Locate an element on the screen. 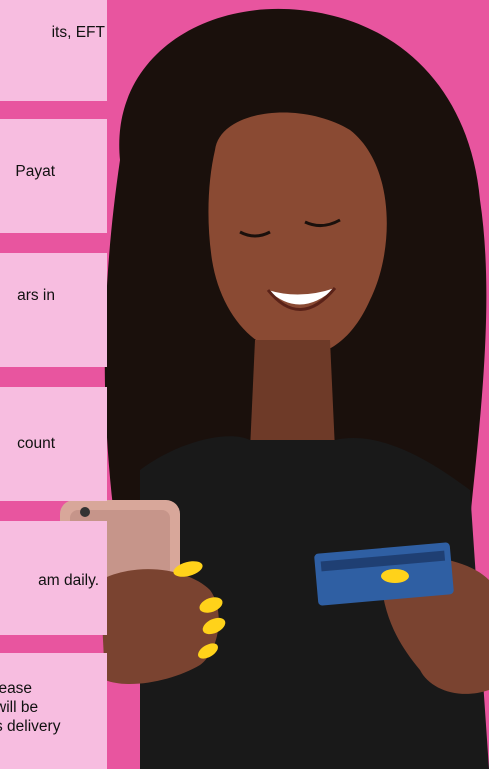 Image resolution: width=489 pixels, height=769 pixels. info-card-text: am daily. is located at coordinates (68, 580).